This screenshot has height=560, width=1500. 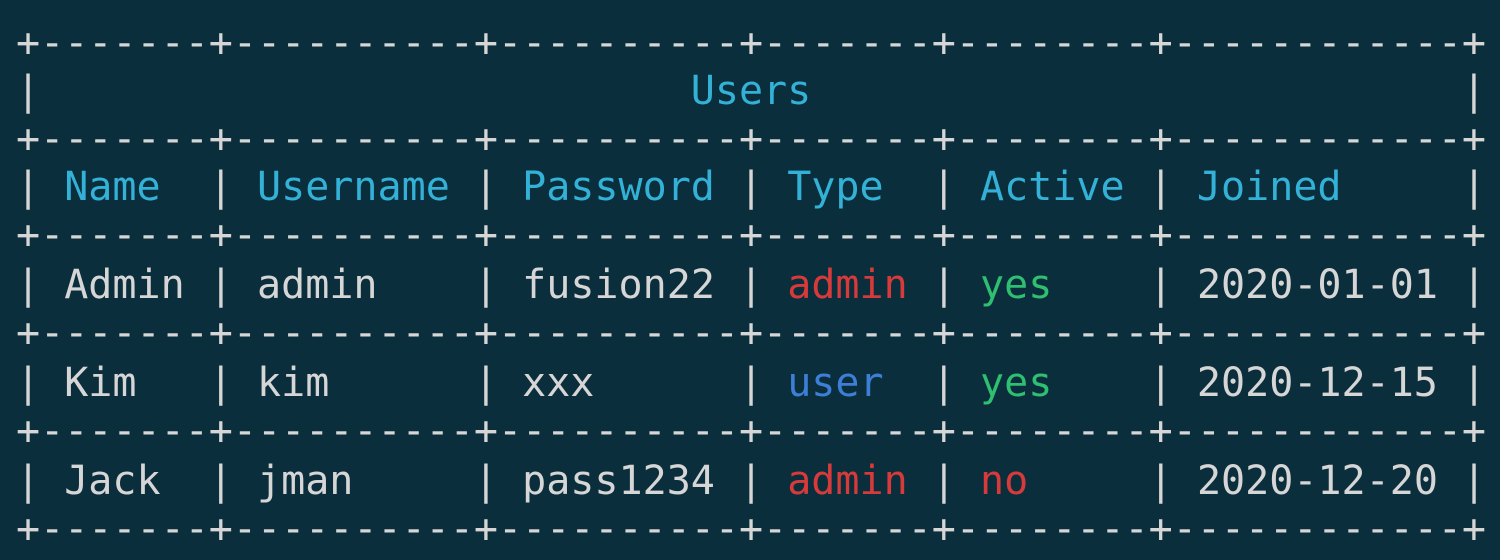 What do you see at coordinates (293, 383) in the screenshot?
I see `table-cell: kim` at bounding box center [293, 383].